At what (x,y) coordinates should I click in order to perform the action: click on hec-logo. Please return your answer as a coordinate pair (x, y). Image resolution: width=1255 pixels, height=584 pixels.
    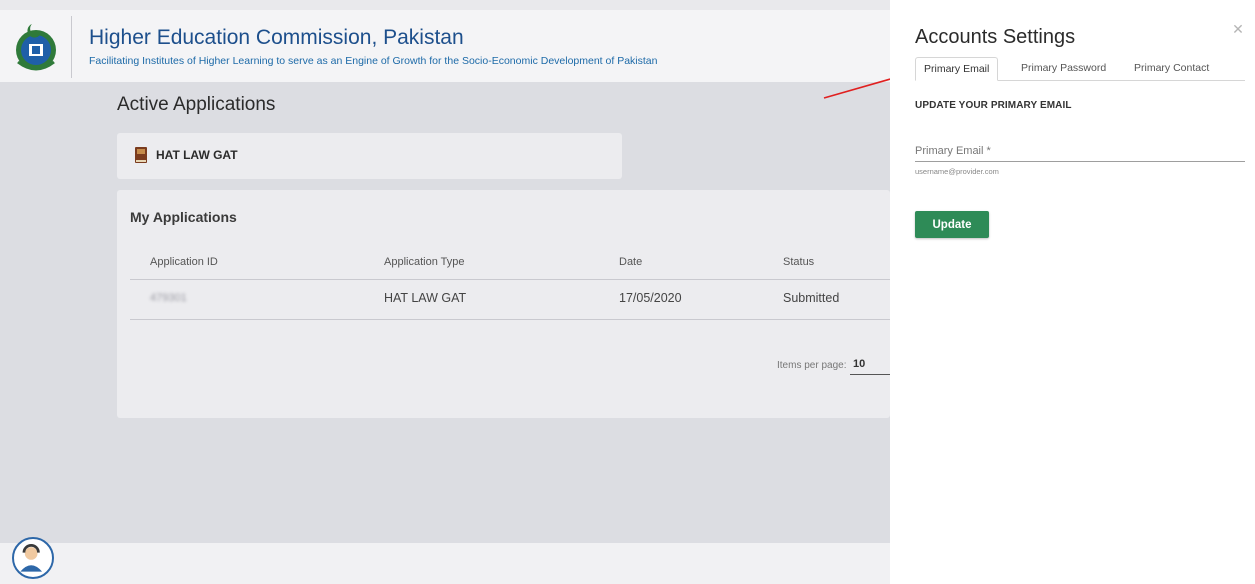
    Looking at the image, I should click on (36, 47).